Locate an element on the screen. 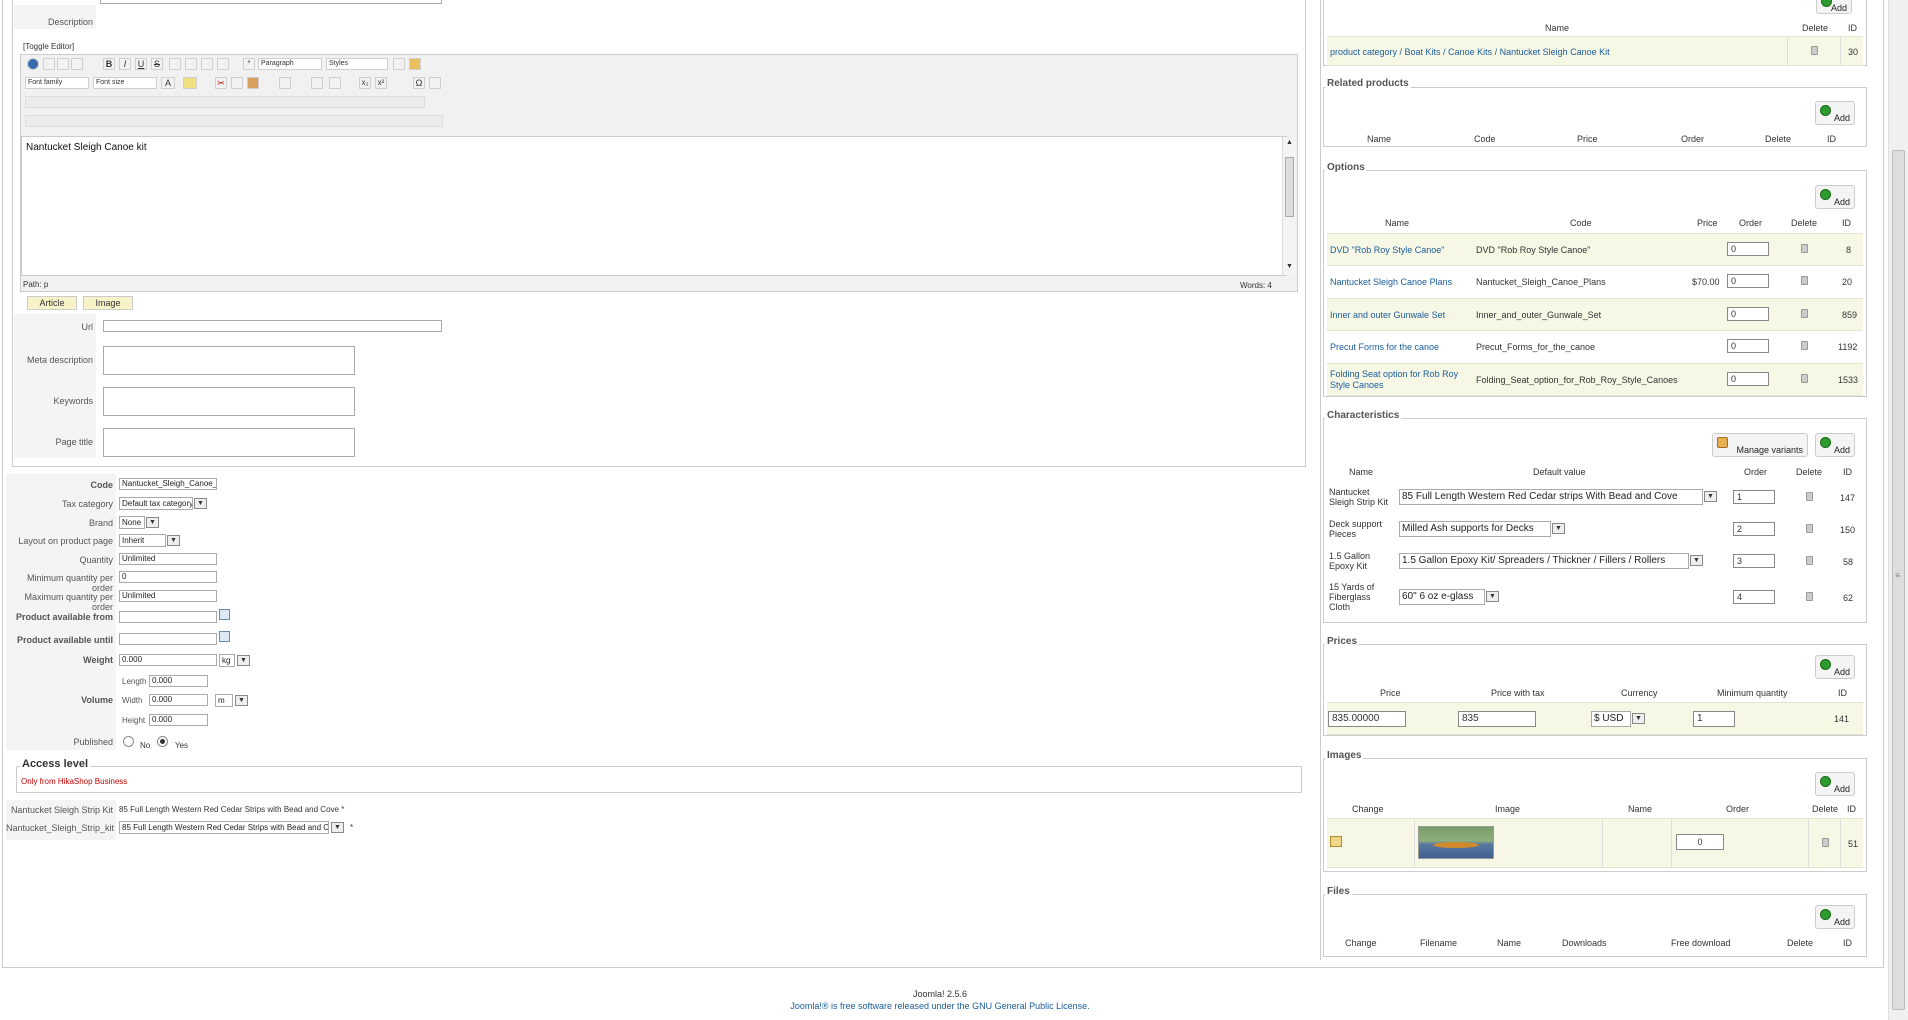  tax-category-dropdown-icon: ▼ is located at coordinates (200, 503).